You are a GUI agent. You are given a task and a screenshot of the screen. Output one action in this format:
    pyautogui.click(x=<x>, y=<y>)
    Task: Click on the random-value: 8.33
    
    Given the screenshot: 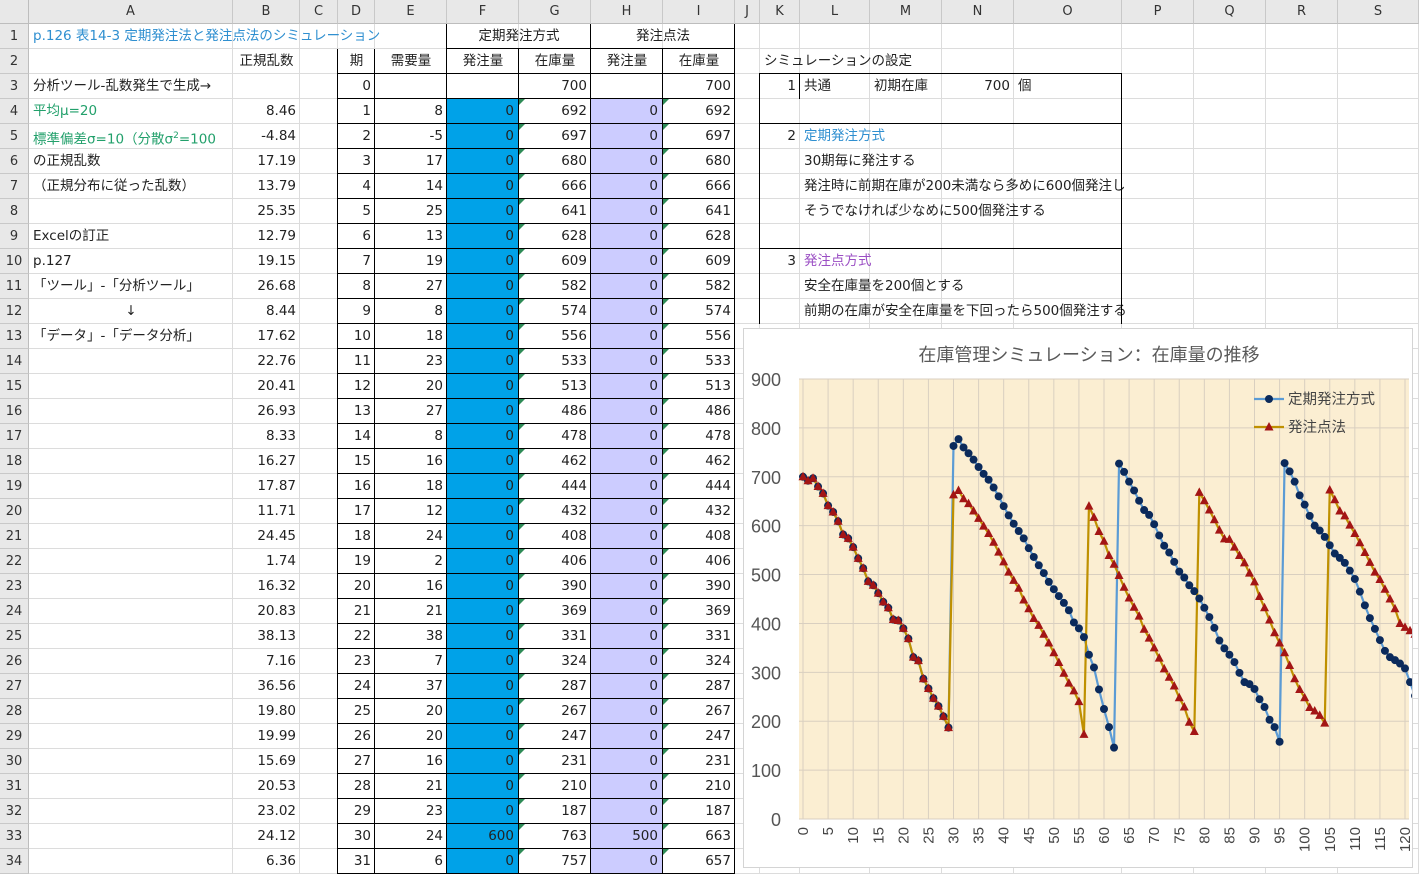 What is the action you would take?
    pyautogui.click(x=266, y=436)
    